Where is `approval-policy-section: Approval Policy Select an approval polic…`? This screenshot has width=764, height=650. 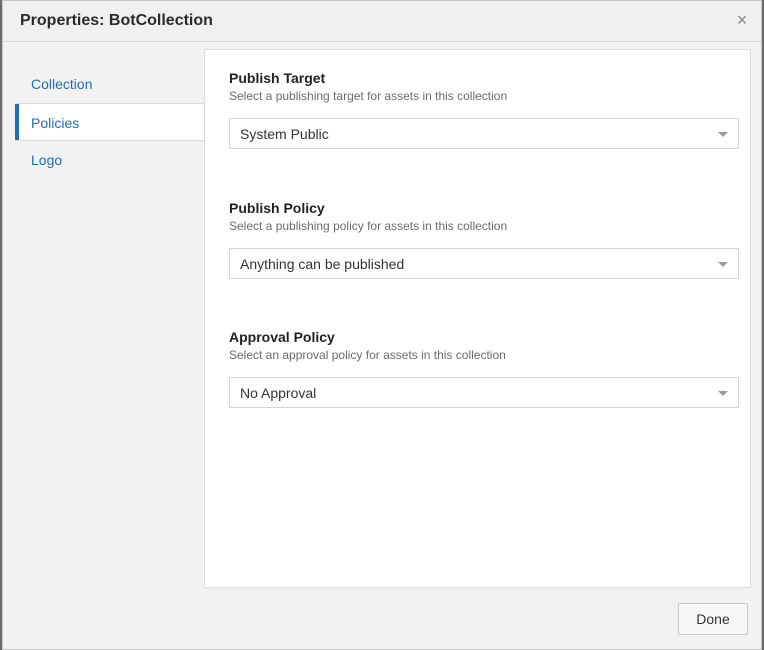 approval-policy-section: Approval Policy Select an approval polic… is located at coordinates (484, 368).